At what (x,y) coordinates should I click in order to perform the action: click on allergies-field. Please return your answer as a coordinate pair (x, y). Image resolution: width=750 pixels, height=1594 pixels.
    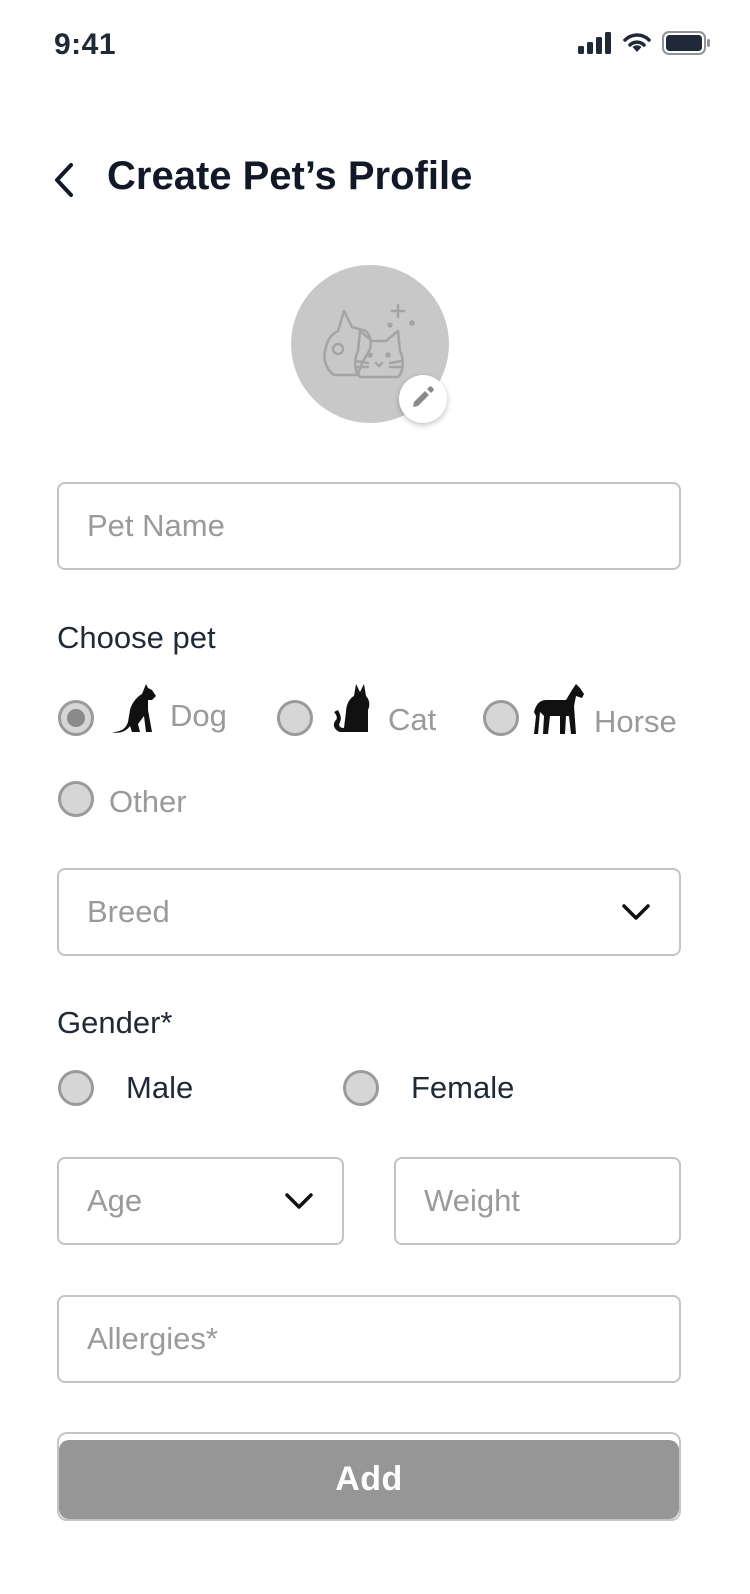
    Looking at the image, I should click on (369, 1339).